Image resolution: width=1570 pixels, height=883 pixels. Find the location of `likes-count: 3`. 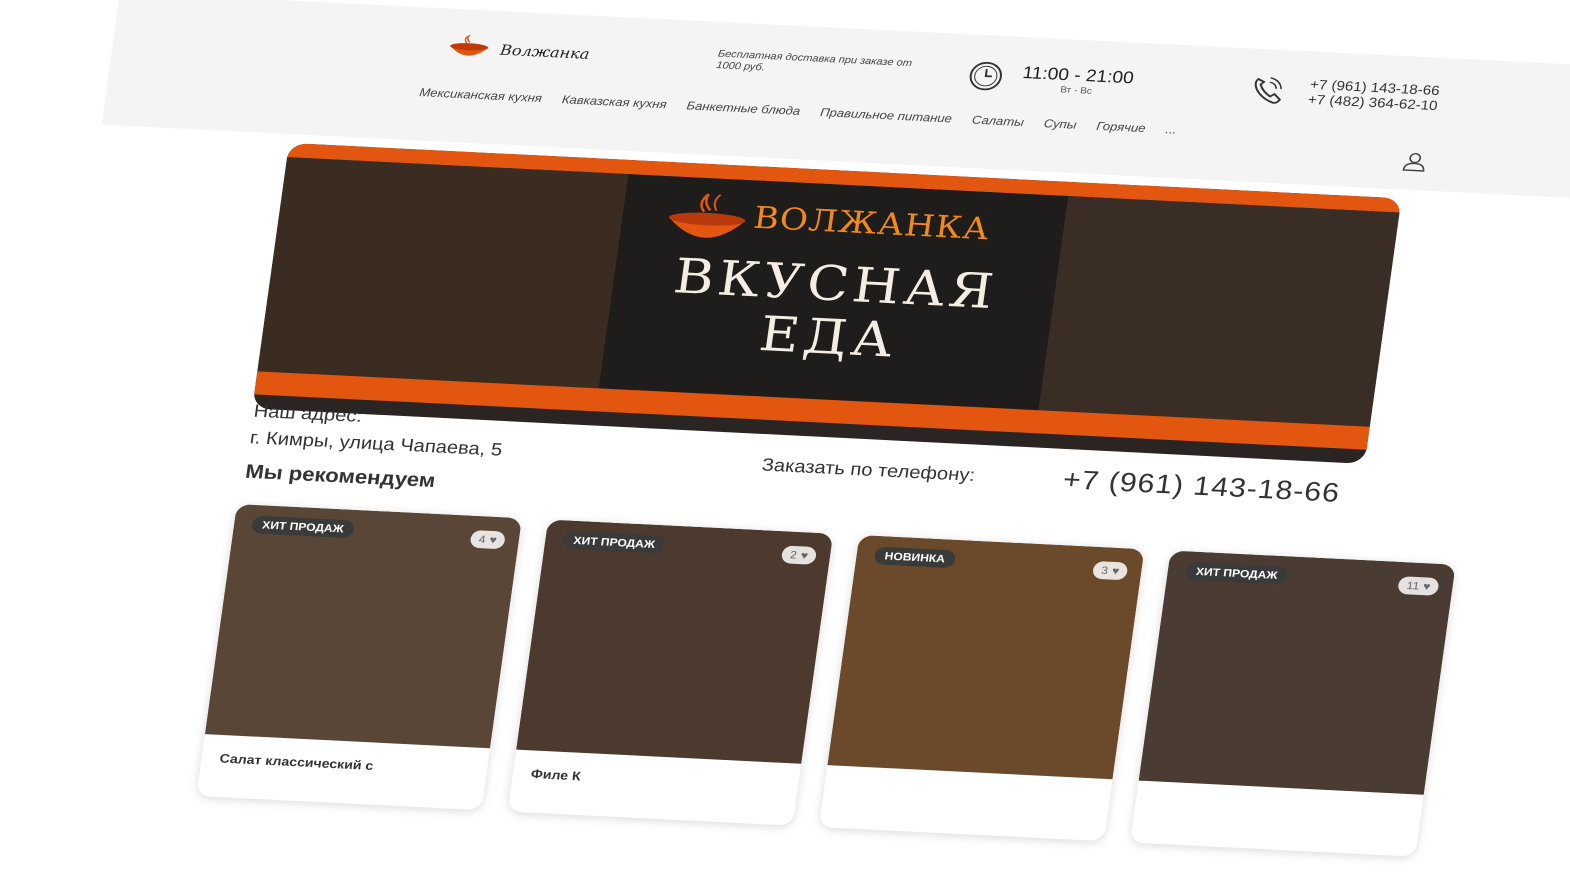

likes-count: 3 is located at coordinates (1104, 570).